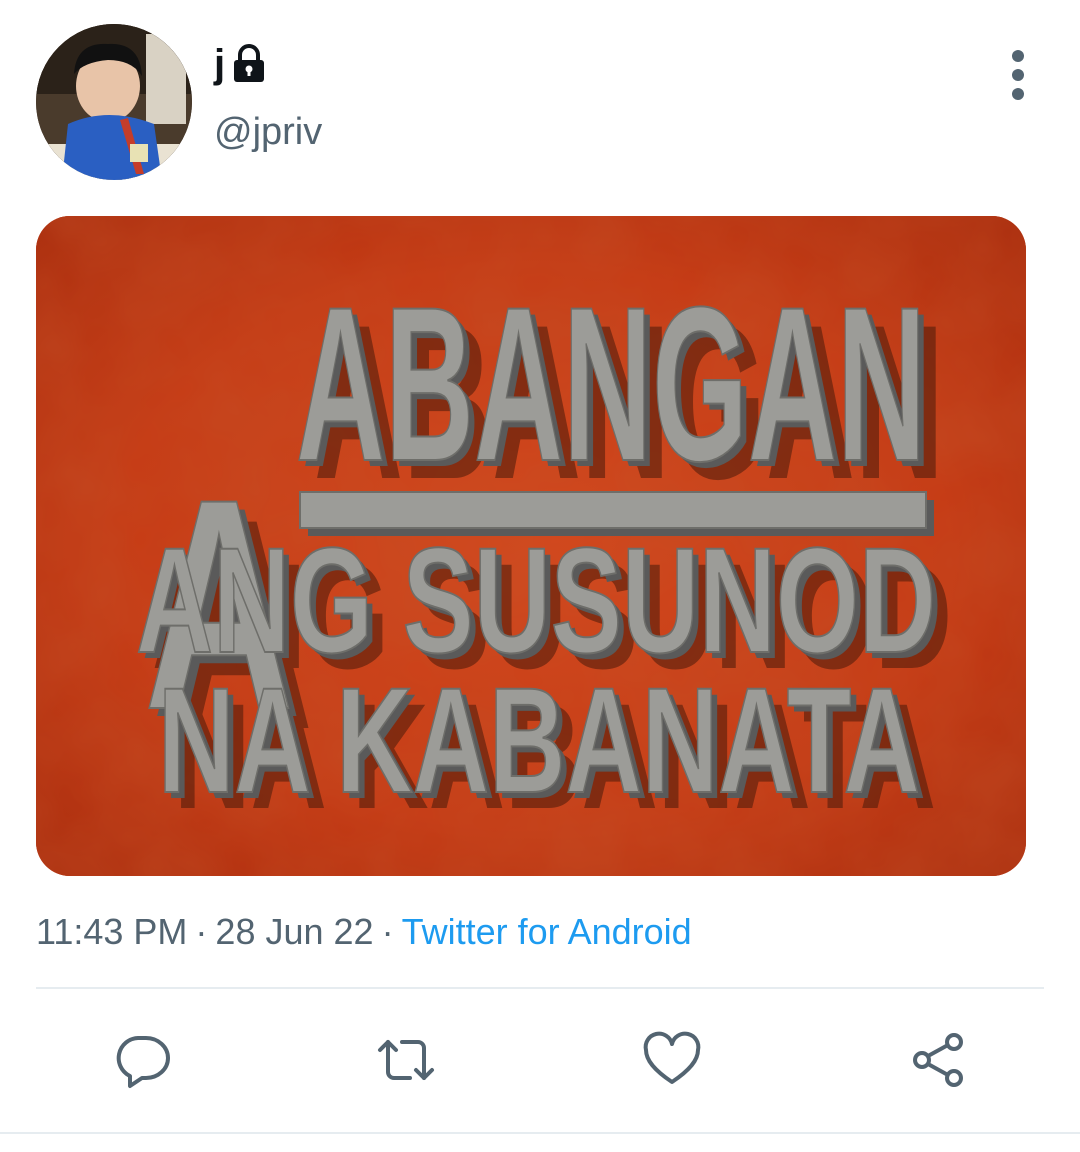 The width and height of the screenshot is (1080, 1152). I want to click on reply-button, so click(142, 1060).